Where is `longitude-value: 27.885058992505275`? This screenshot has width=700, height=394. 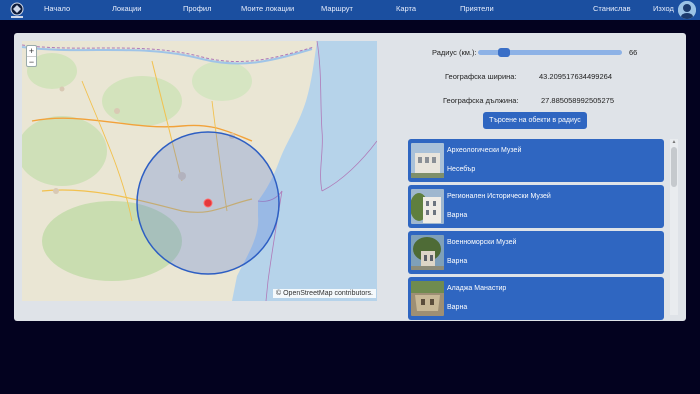 longitude-value: 27.885058992505275 is located at coordinates (577, 100).